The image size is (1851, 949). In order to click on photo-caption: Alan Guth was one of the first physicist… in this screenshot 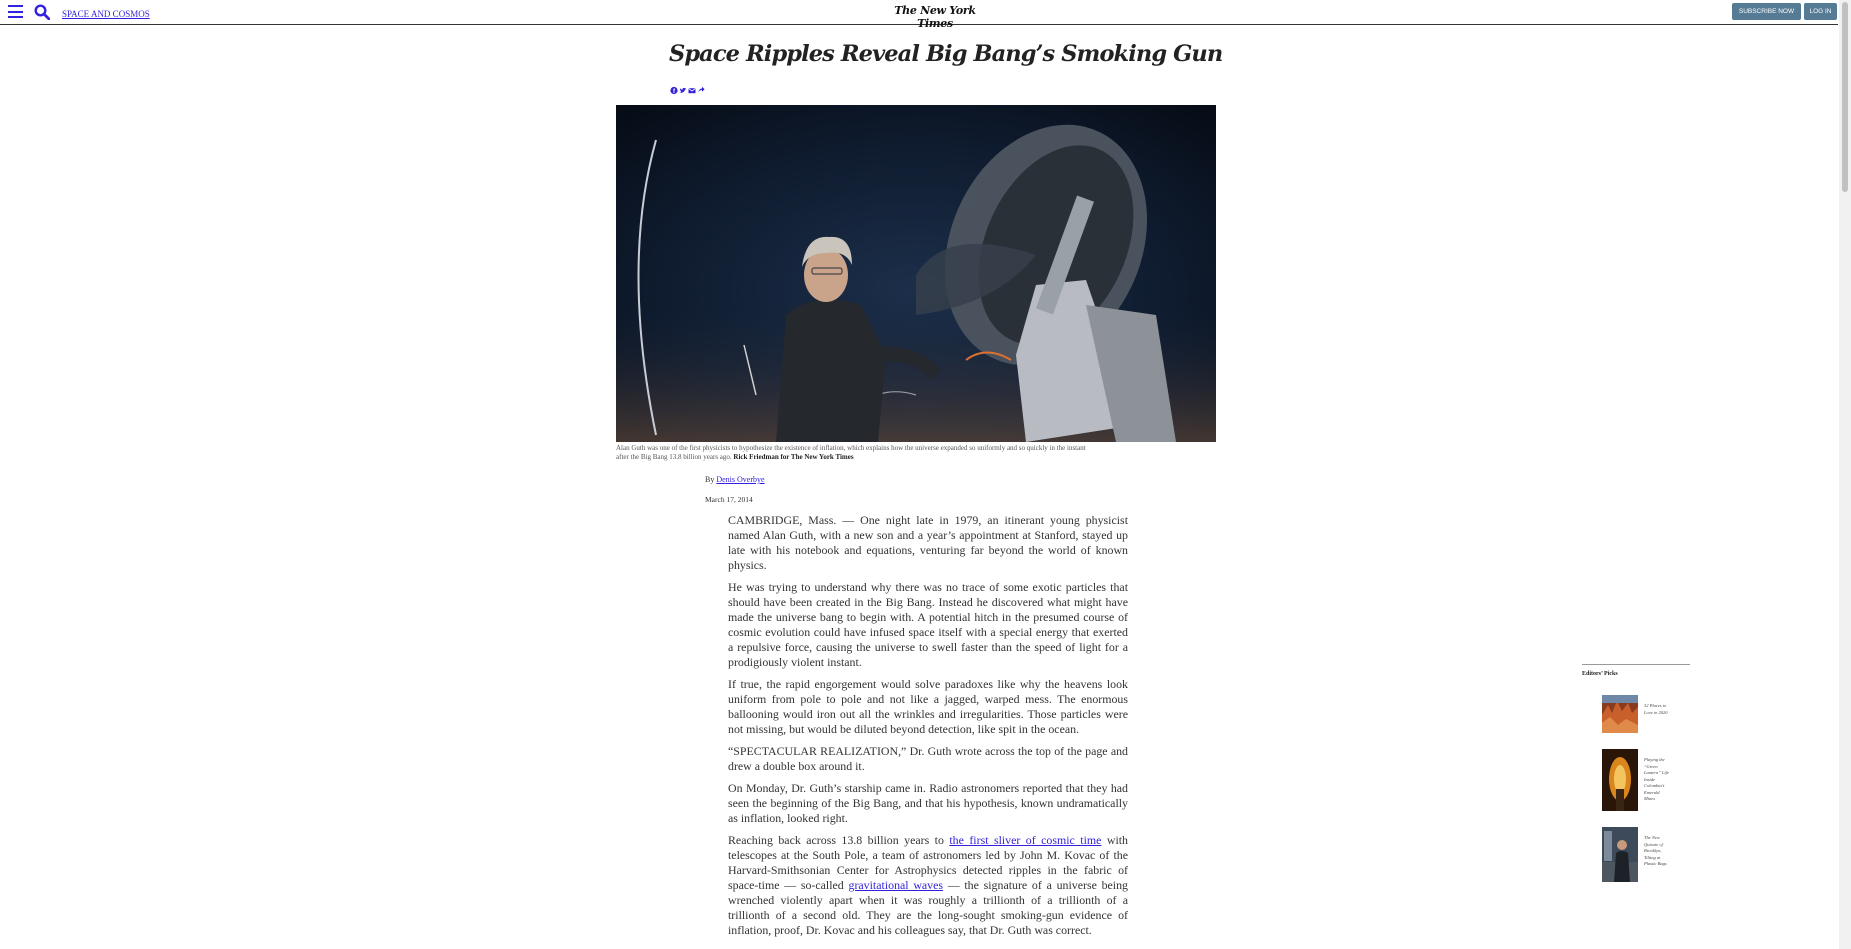, I will do `click(856, 453)`.